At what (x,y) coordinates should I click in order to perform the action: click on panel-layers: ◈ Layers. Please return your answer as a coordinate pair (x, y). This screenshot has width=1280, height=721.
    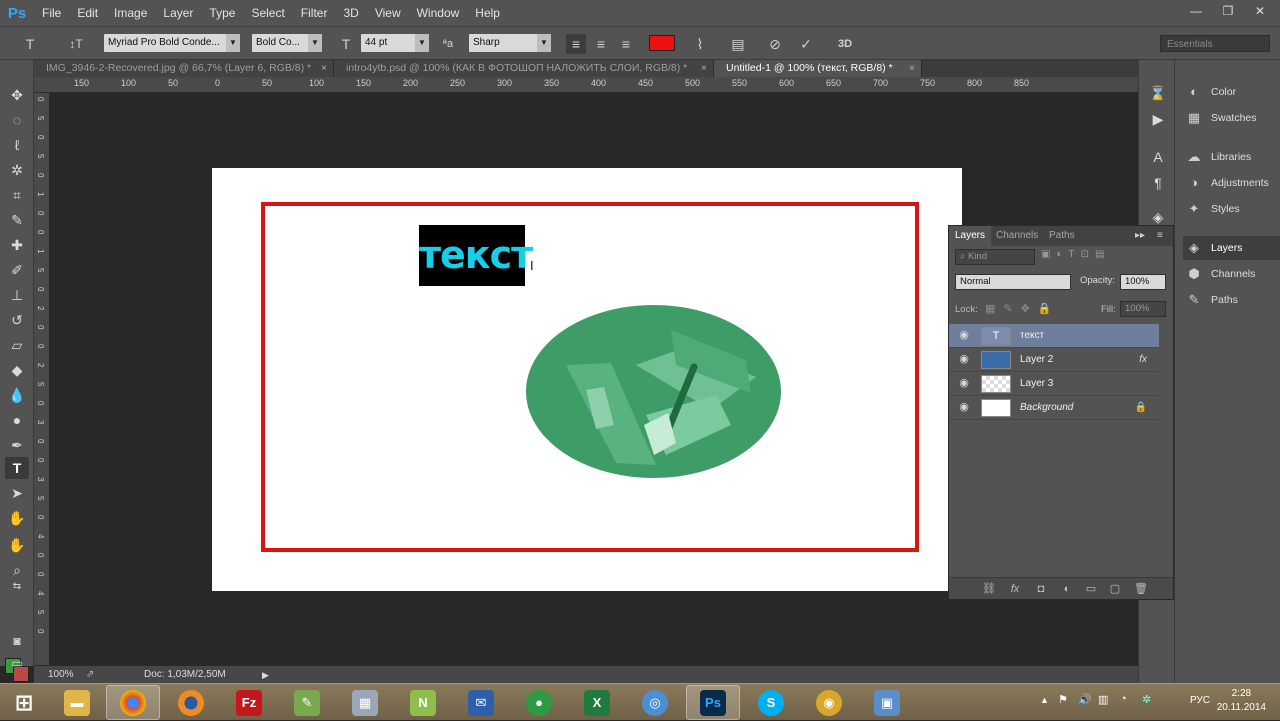
    Looking at the image, I should click on (1231, 248).